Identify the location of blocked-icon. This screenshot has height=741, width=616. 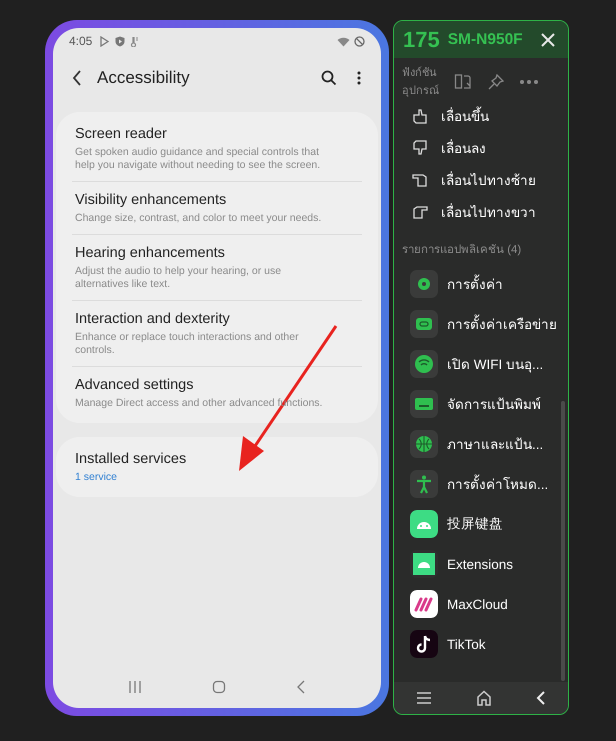
(359, 41).